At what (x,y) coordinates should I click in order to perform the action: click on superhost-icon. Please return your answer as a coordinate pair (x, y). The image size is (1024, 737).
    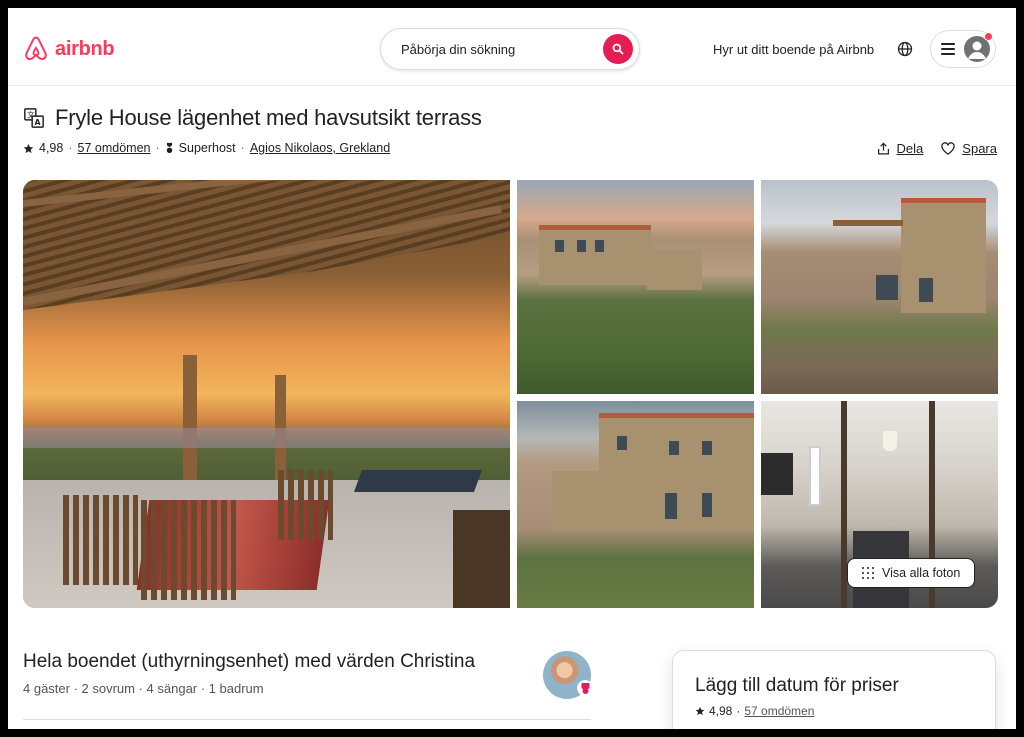
    Looking at the image, I should click on (169, 148).